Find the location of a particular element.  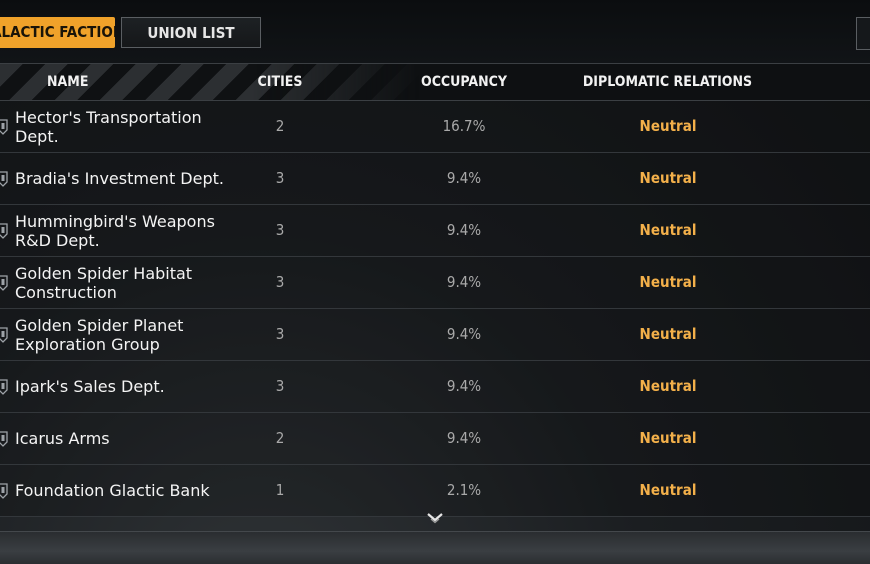

faction-name: Hummingbird's Weapons R&D Dept. is located at coordinates (115, 230).